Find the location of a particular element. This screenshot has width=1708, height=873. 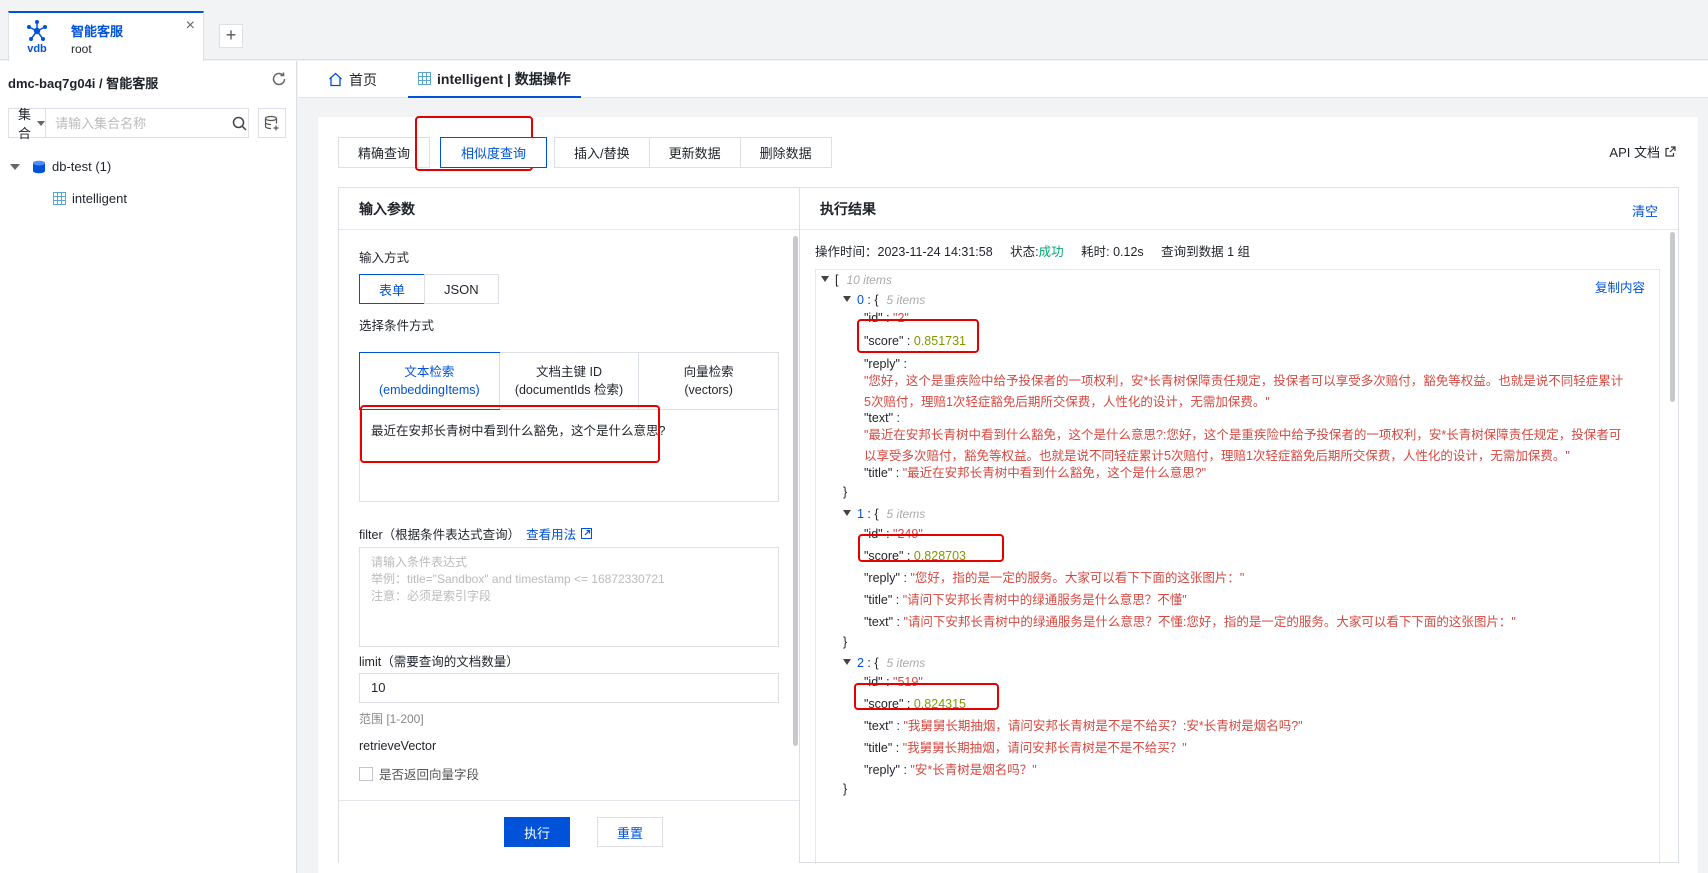

add-database-button is located at coordinates (272, 123).